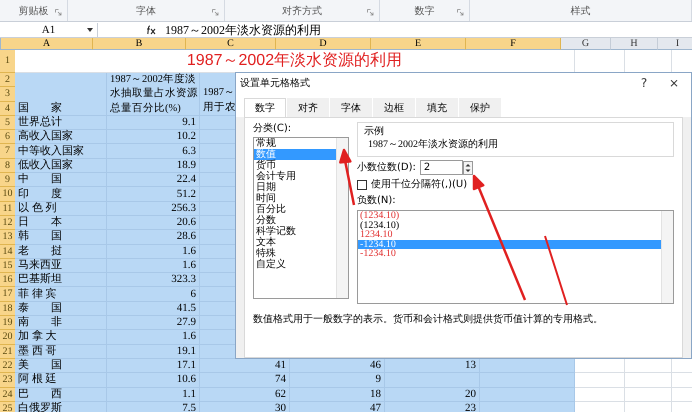 The width and height of the screenshot is (692, 412). What do you see at coordinates (634, 44) in the screenshot?
I see `column-header: H` at bounding box center [634, 44].